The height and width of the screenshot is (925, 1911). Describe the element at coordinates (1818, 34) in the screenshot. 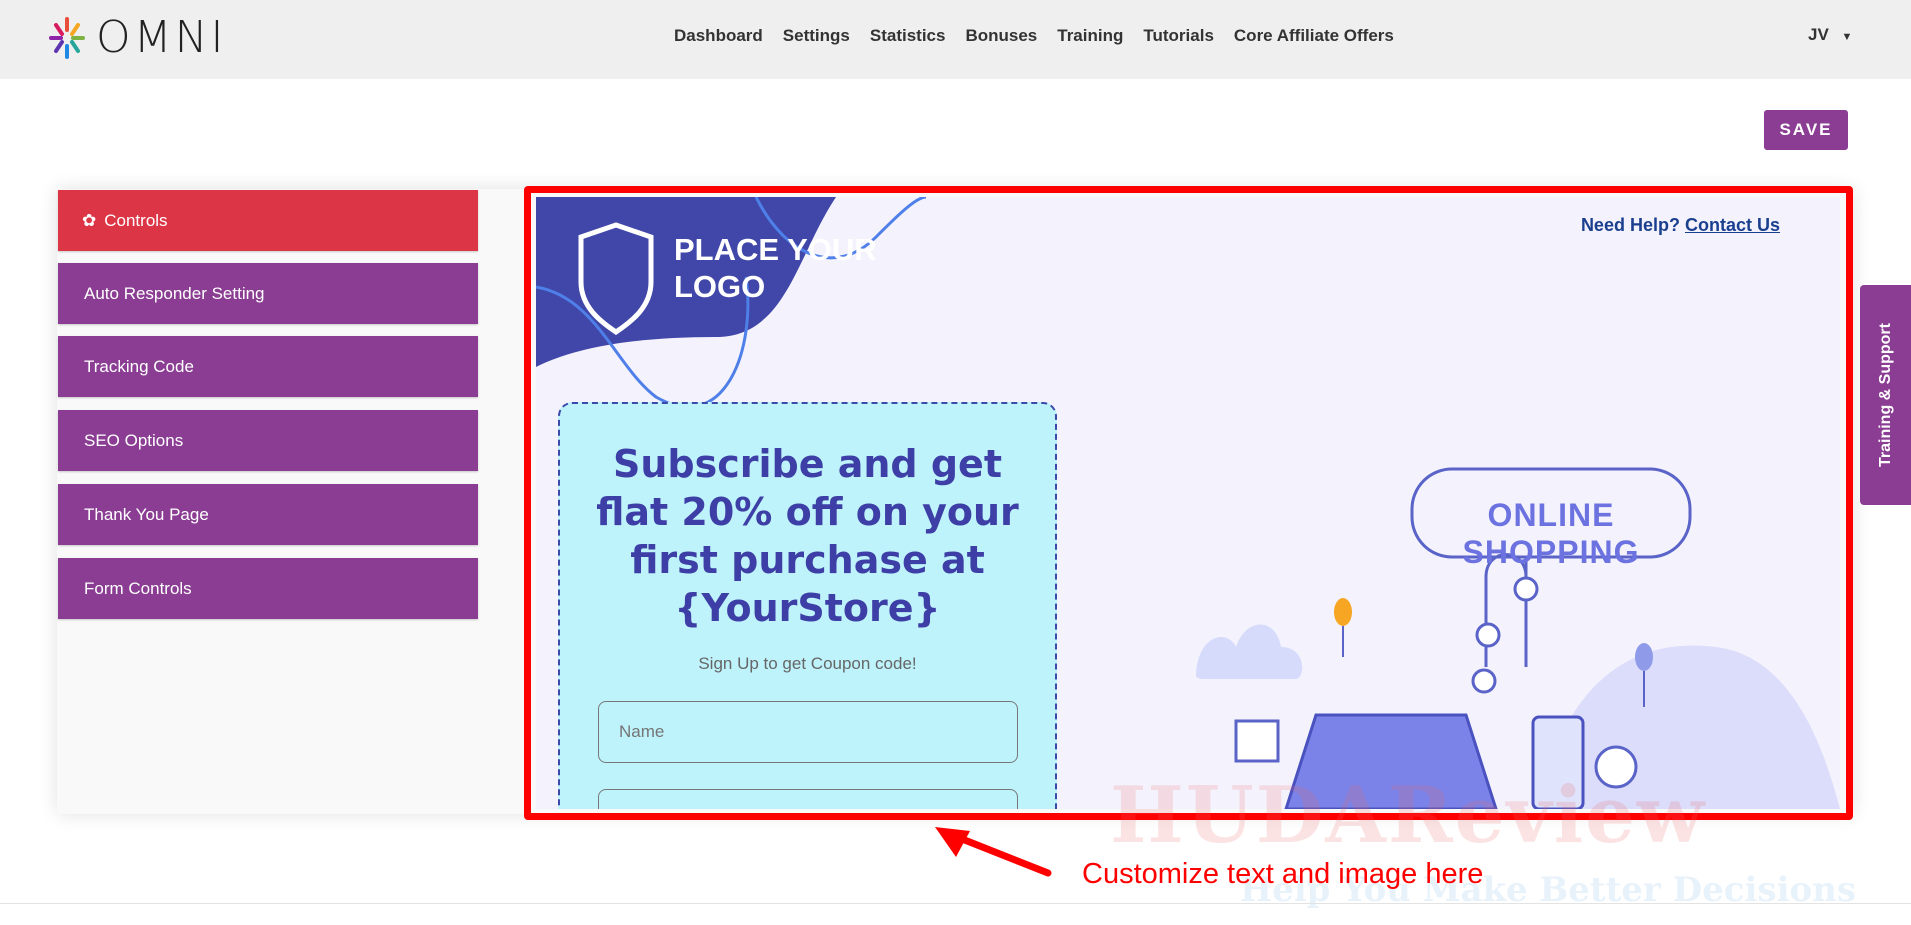

I see `user-initials: JV` at that location.